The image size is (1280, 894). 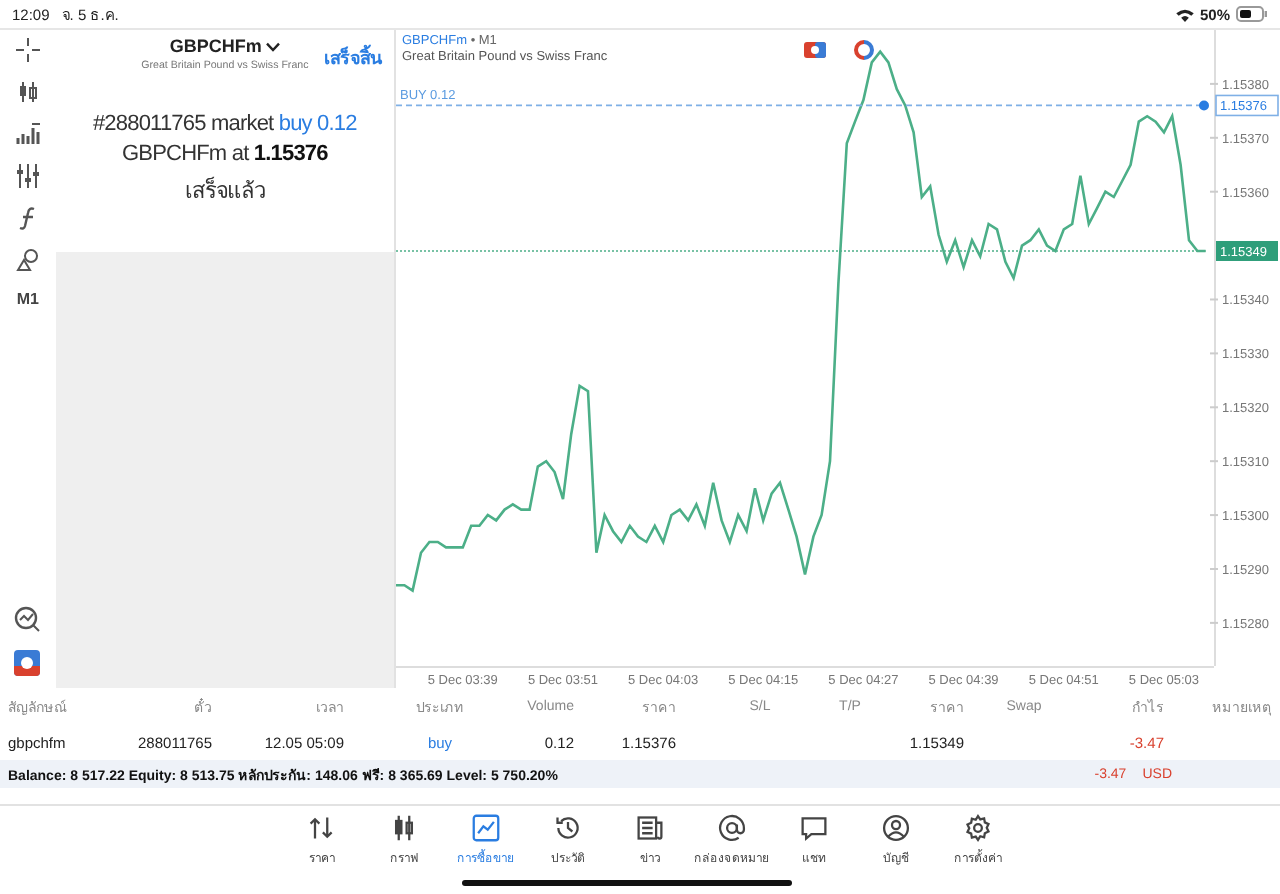 What do you see at coordinates (225, 191) in the screenshot?
I see `order-result-text: เสร็จแล้ว` at bounding box center [225, 191].